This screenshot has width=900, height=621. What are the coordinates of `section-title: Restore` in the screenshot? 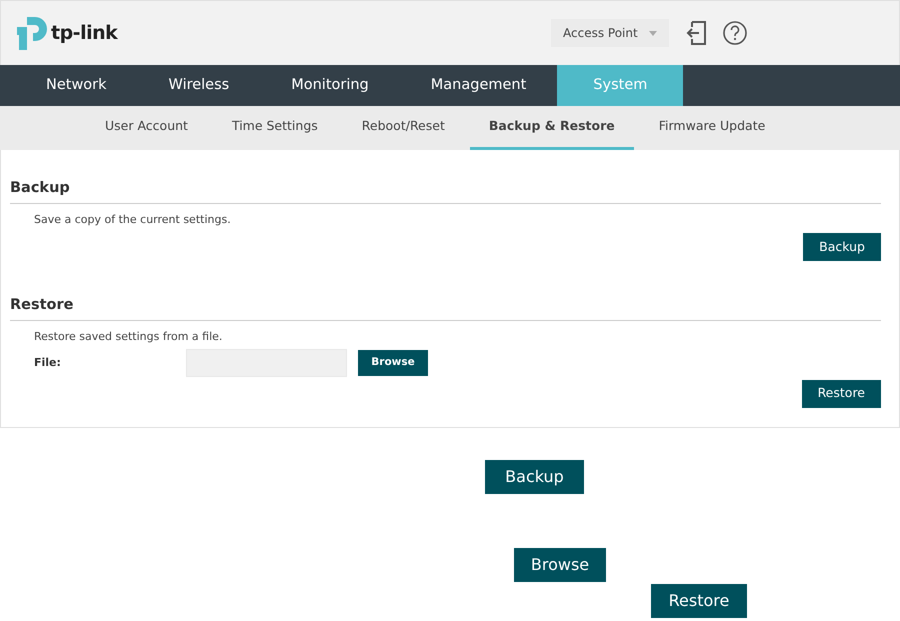 It's located at (445, 309).